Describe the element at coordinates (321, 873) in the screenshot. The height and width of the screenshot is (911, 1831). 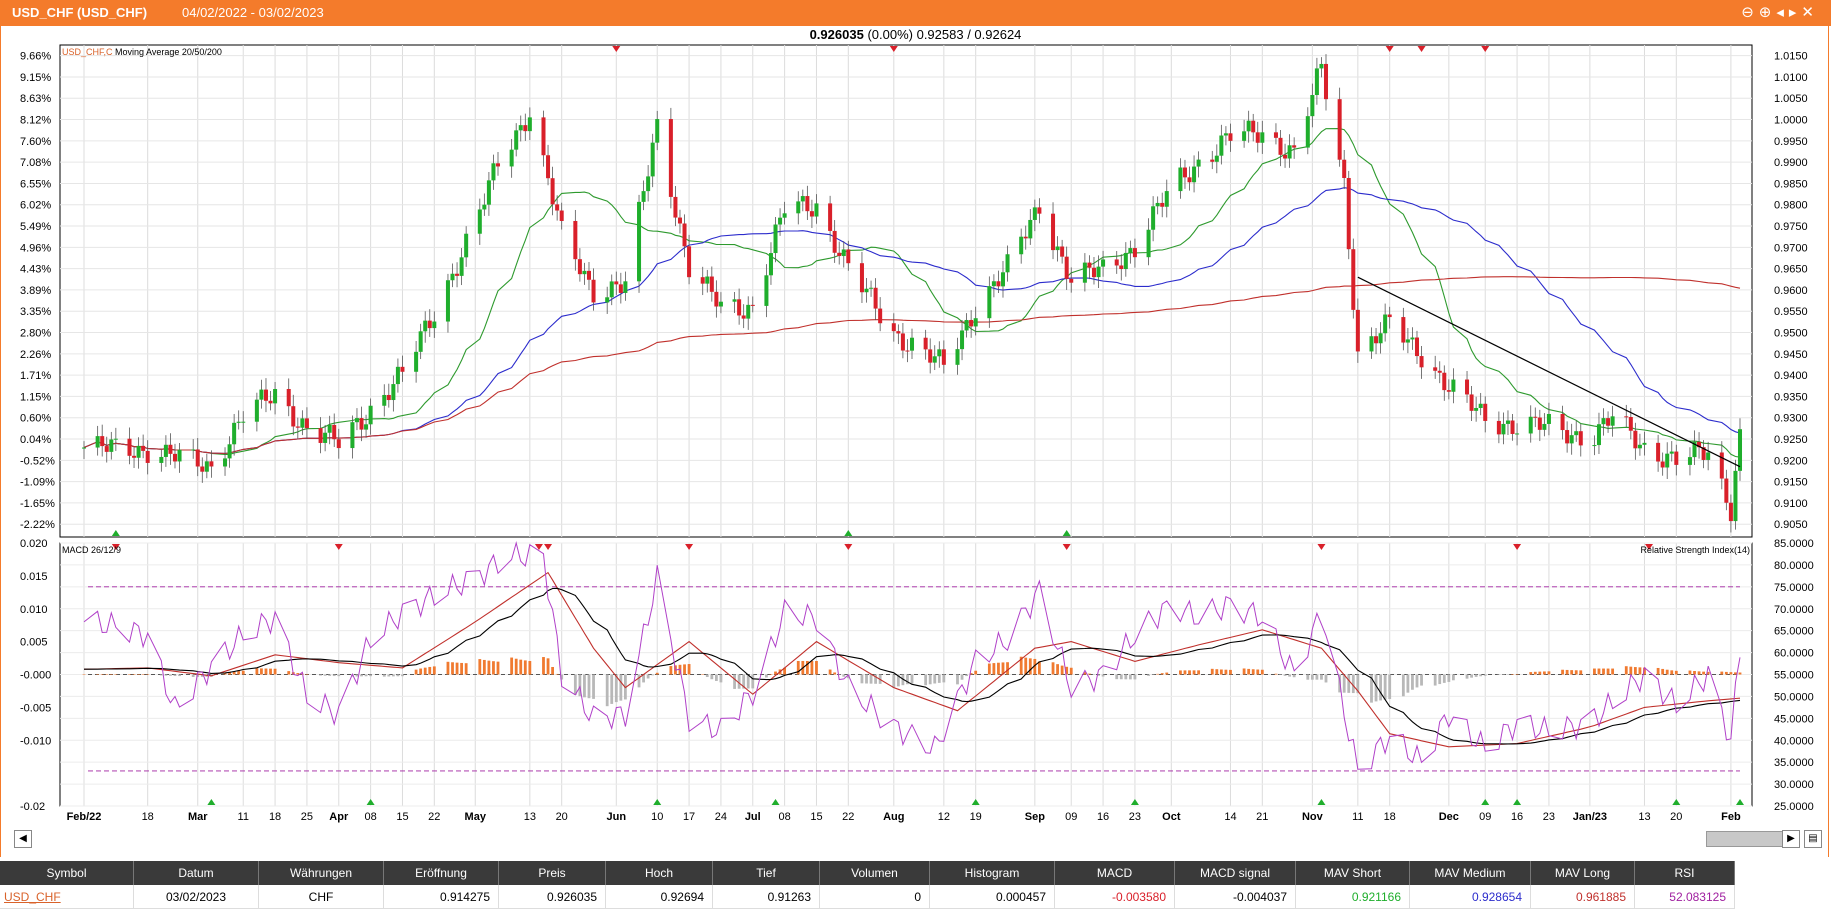
I see `column-header: Währungen` at that location.